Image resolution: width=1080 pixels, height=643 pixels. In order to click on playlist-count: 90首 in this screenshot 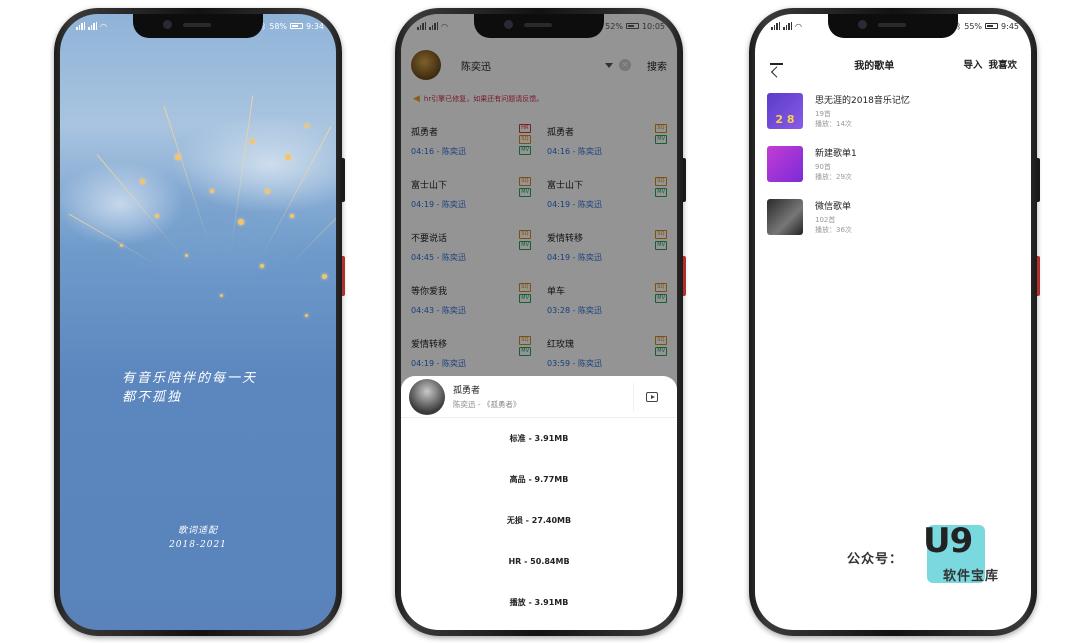, I will do `click(823, 166)`.